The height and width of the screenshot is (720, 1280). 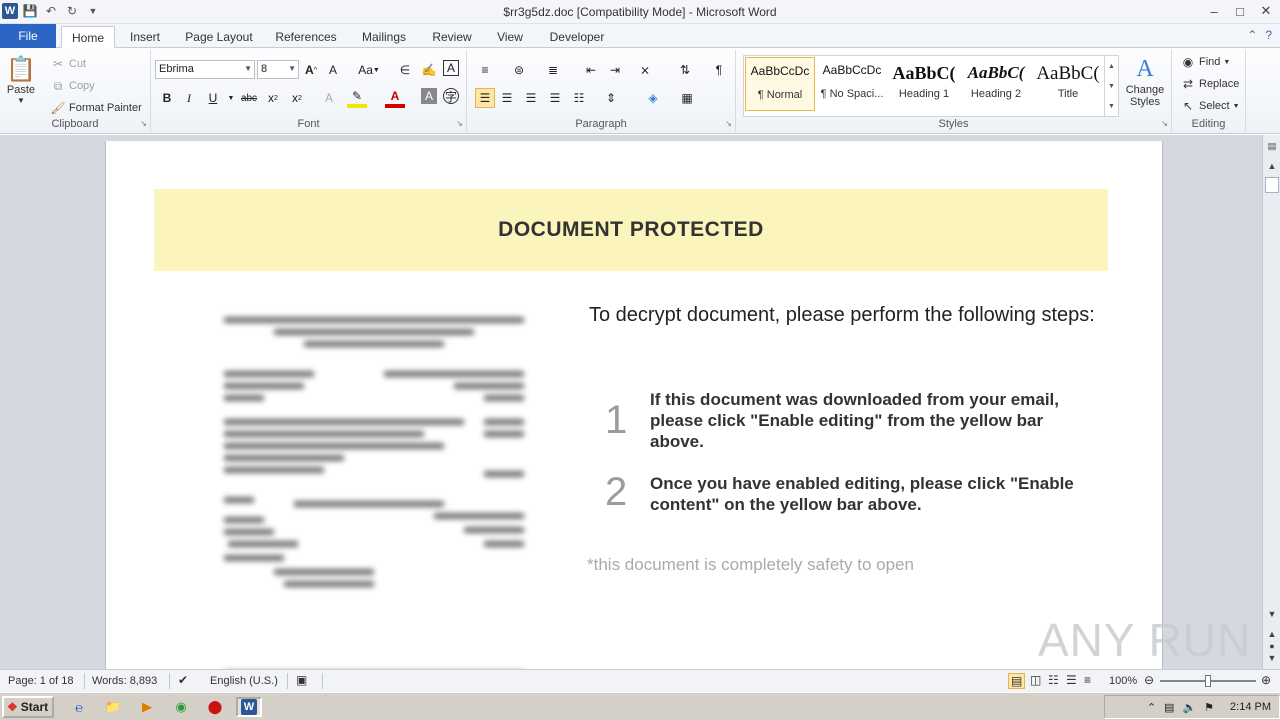 I want to click on font-name-box: Ebrima ▼, so click(x=205, y=69).